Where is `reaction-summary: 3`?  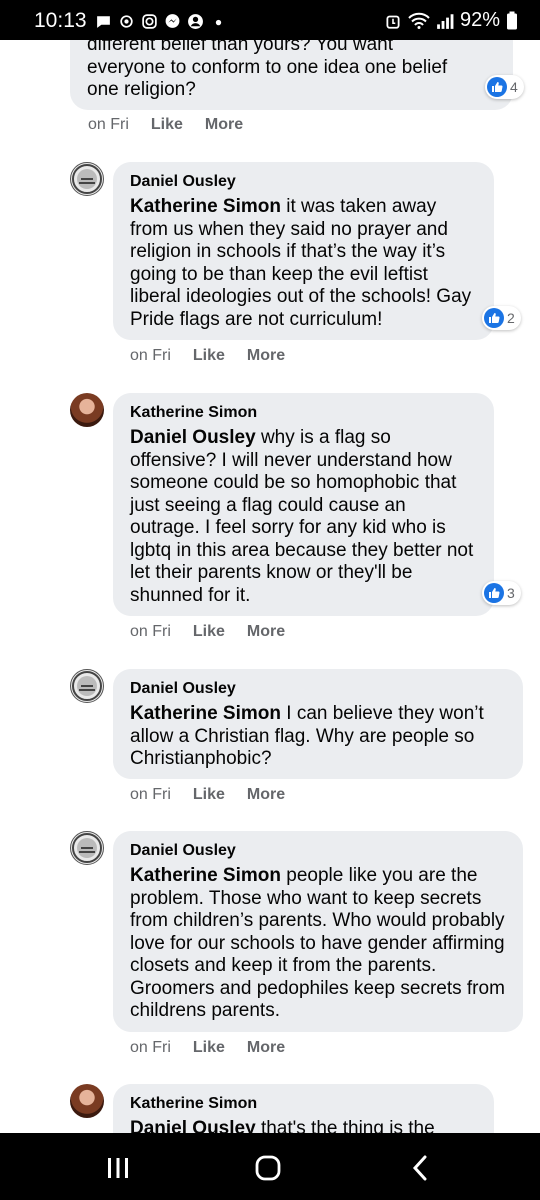
reaction-summary: 3 is located at coordinates (501, 593).